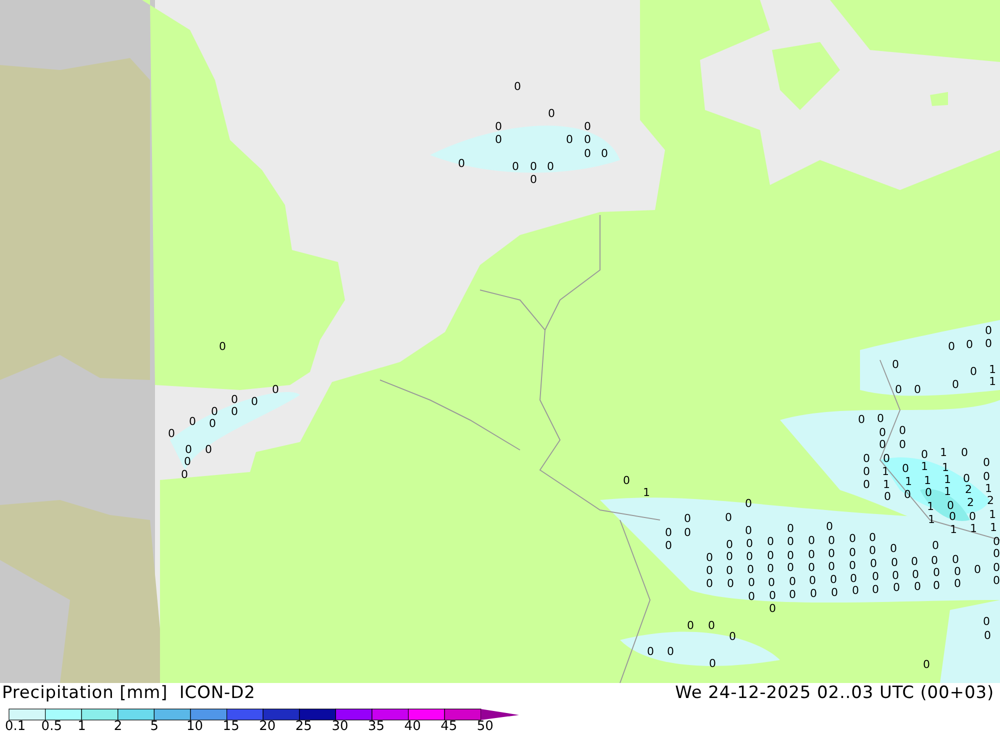  Describe the element at coordinates (449, 726) in the screenshot. I see `colorbar-tick-label: 45` at that location.